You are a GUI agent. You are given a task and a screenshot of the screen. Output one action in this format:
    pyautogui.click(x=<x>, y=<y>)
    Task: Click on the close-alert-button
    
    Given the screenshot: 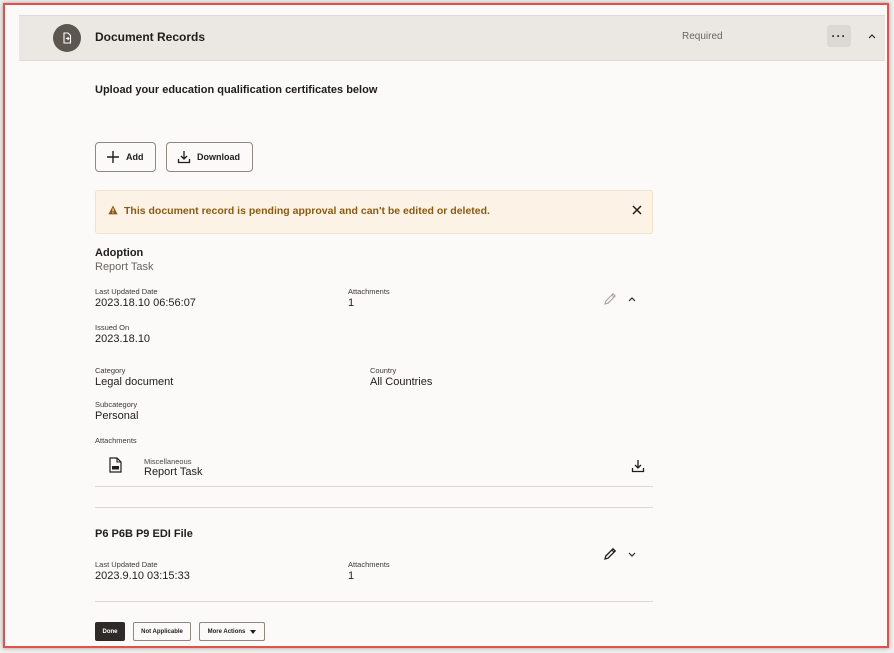 What is the action you would take?
    pyautogui.click(x=637, y=210)
    